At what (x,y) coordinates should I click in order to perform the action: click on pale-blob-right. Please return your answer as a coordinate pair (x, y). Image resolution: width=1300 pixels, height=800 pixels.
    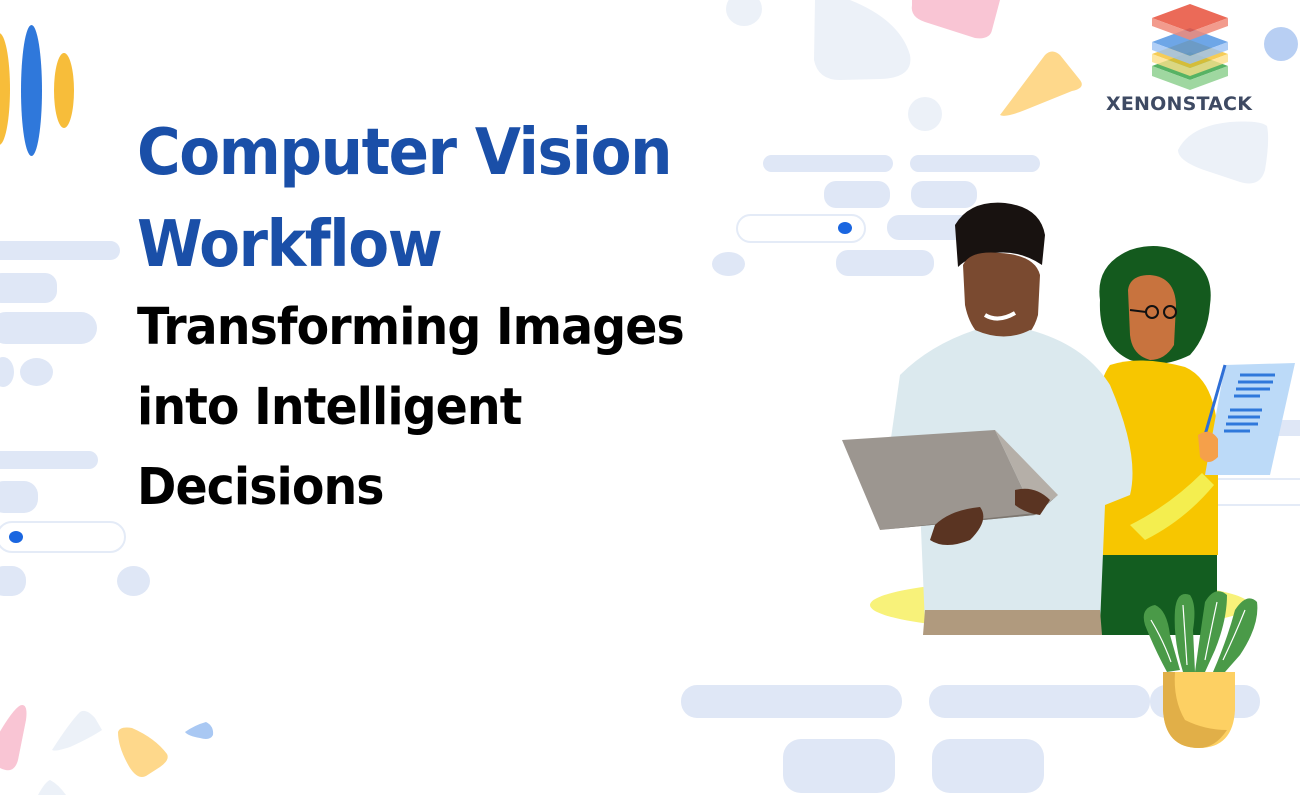
    Looking at the image, I should click on (1223, 152).